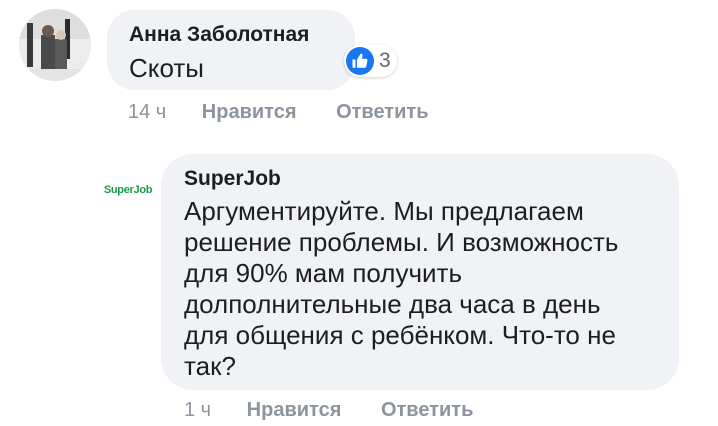 The image size is (718, 426). I want to click on reaction-summary: 3, so click(370, 61).